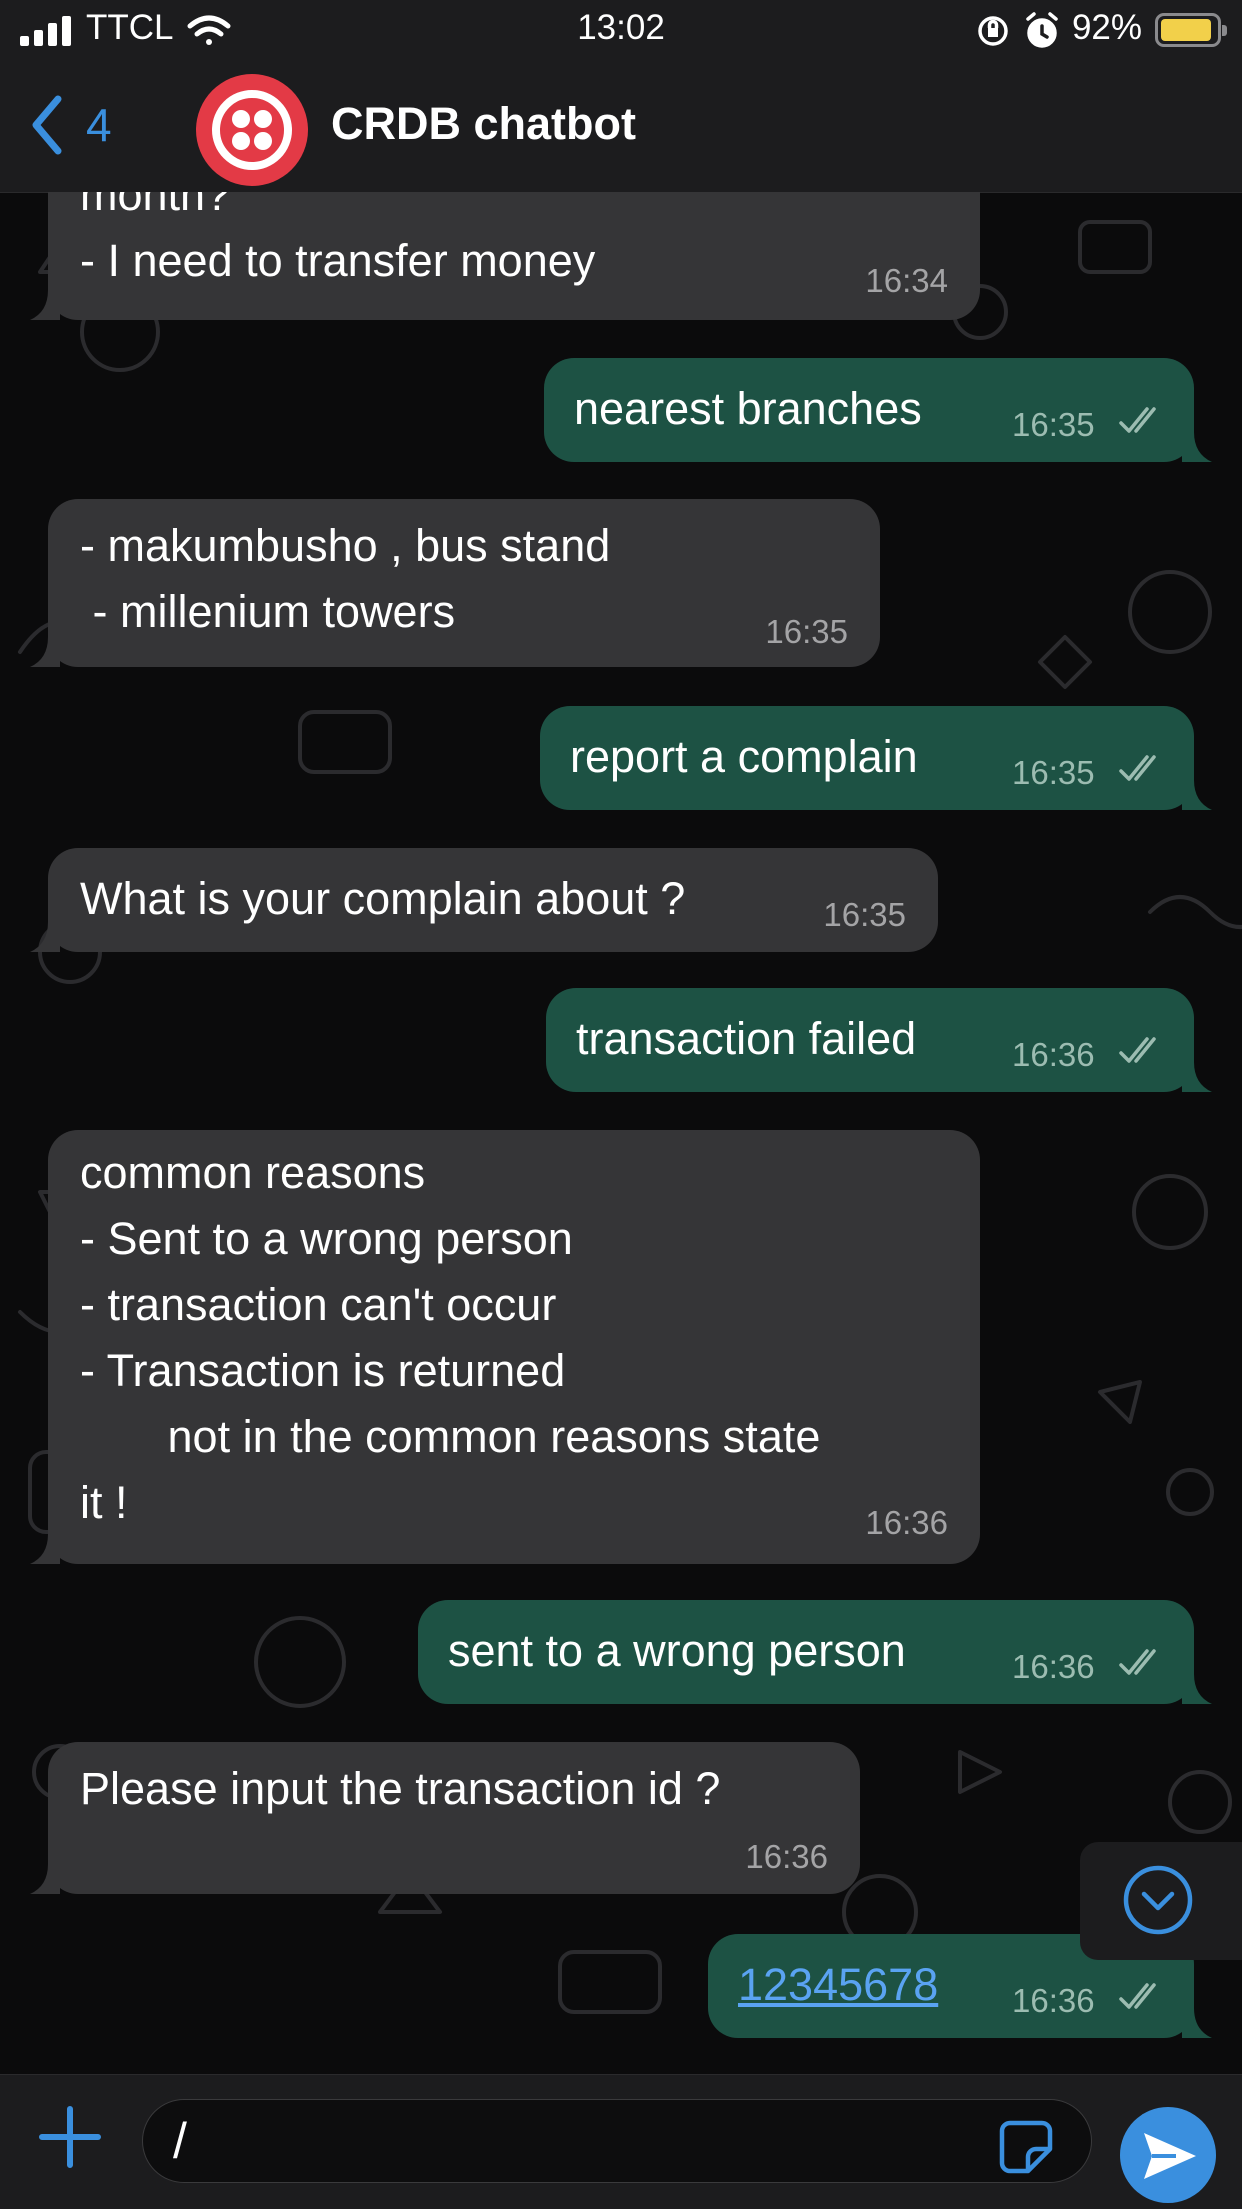 This screenshot has height=2209, width=1242. I want to click on message-line: month?, so click(155, 206).